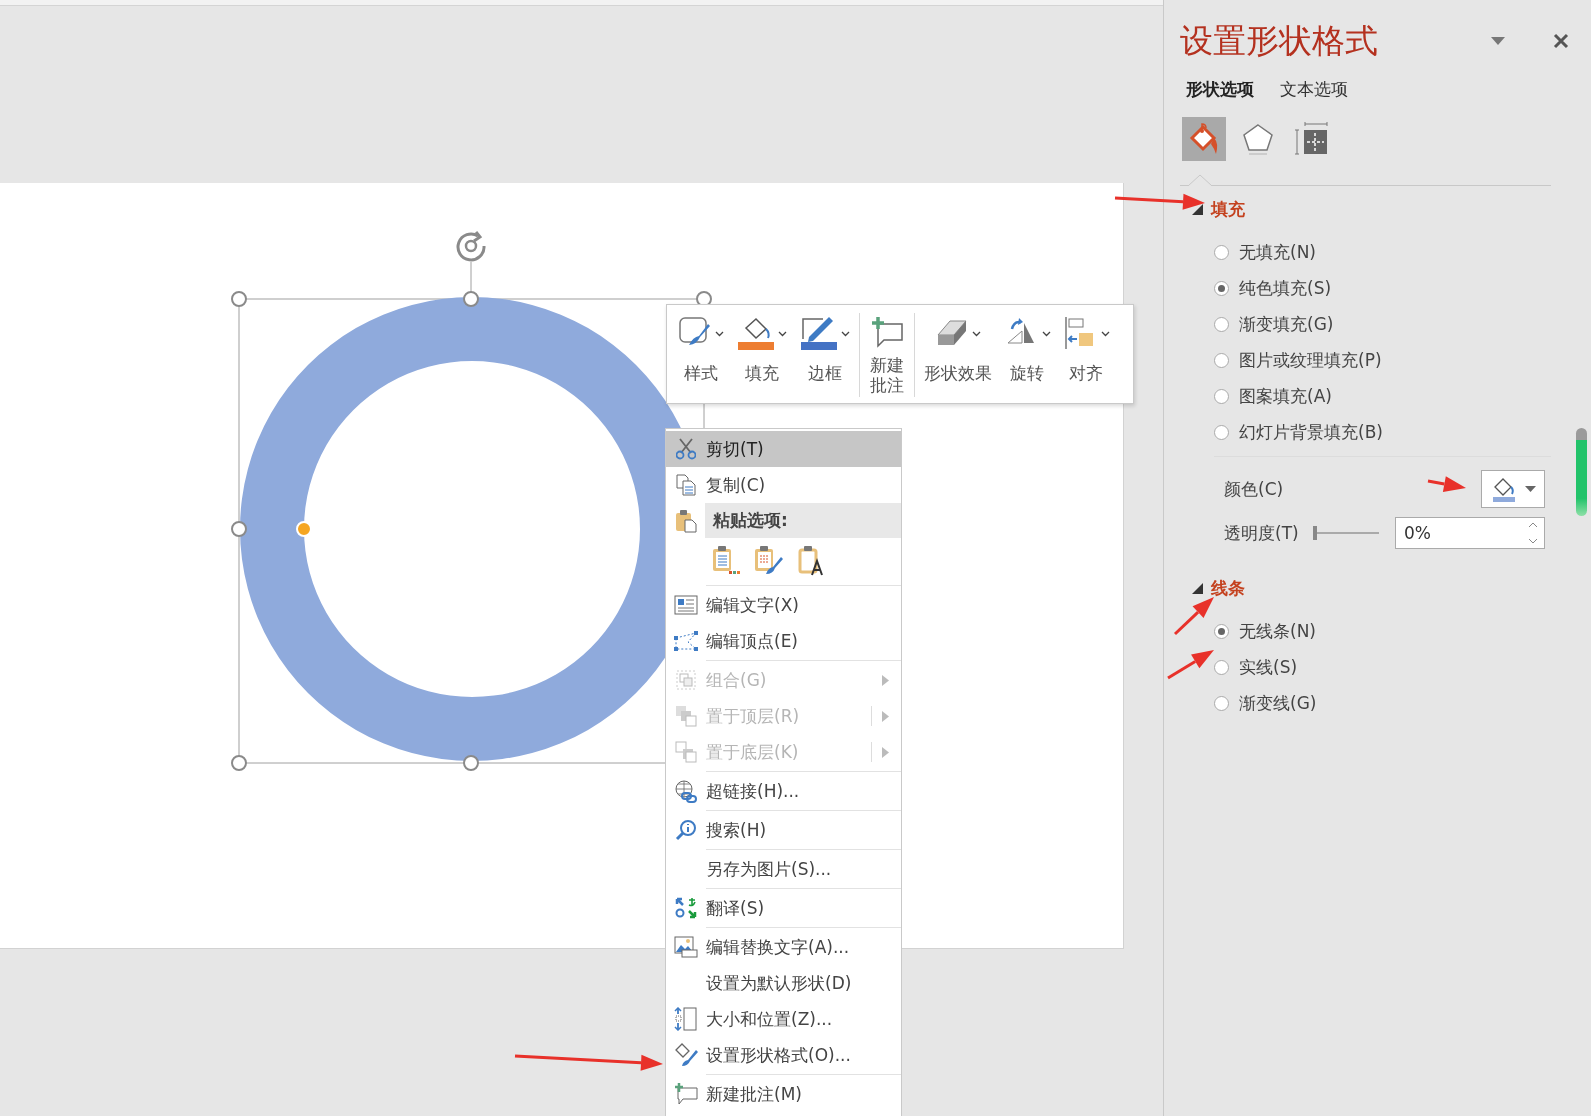  Describe the element at coordinates (783, 1094) in the screenshot. I see `menu-item: 新建批注(M)` at that location.